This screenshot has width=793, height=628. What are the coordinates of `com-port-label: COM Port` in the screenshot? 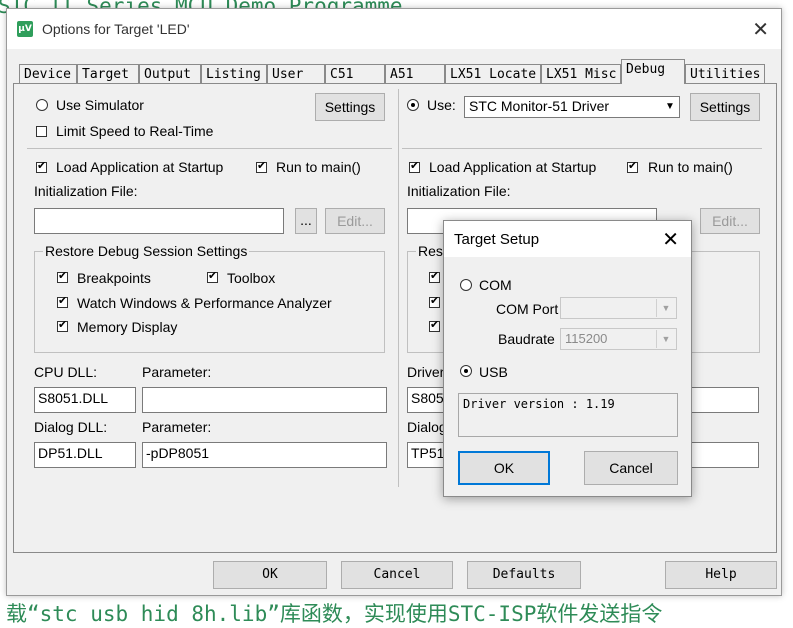 It's located at (527, 309).